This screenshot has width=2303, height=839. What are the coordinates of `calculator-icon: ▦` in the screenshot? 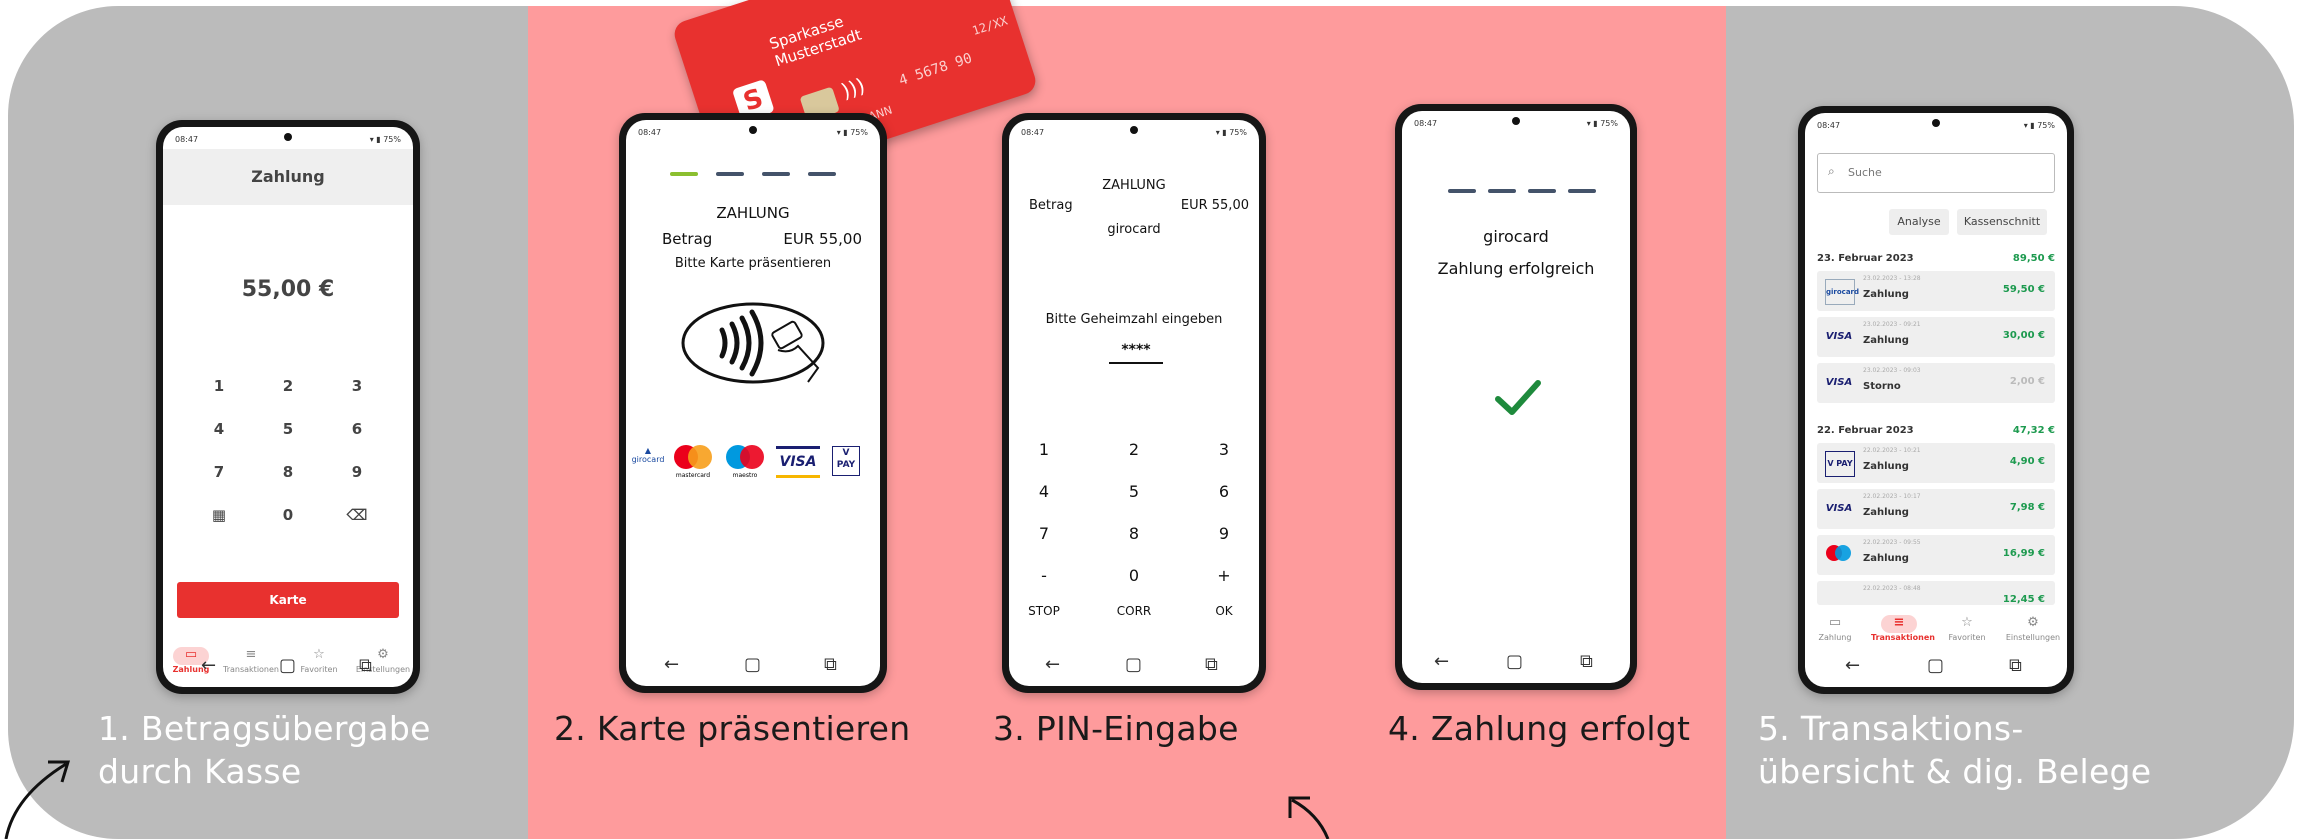 It's located at (219, 515).